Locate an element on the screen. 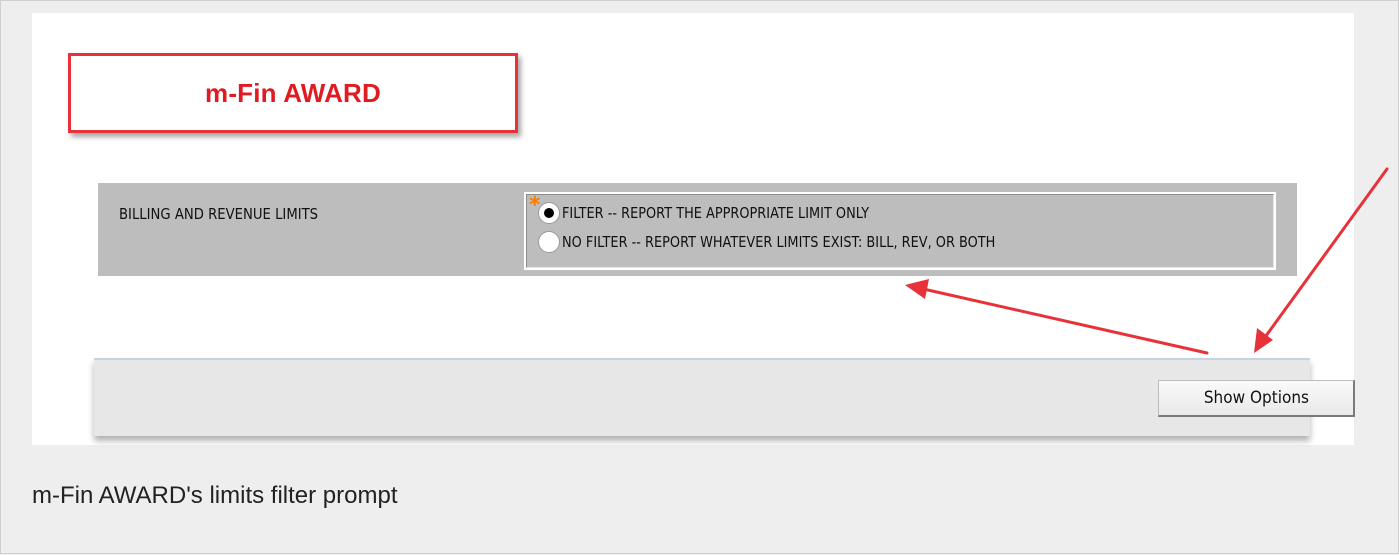  annotation-arrows is located at coordinates (1147, 261).